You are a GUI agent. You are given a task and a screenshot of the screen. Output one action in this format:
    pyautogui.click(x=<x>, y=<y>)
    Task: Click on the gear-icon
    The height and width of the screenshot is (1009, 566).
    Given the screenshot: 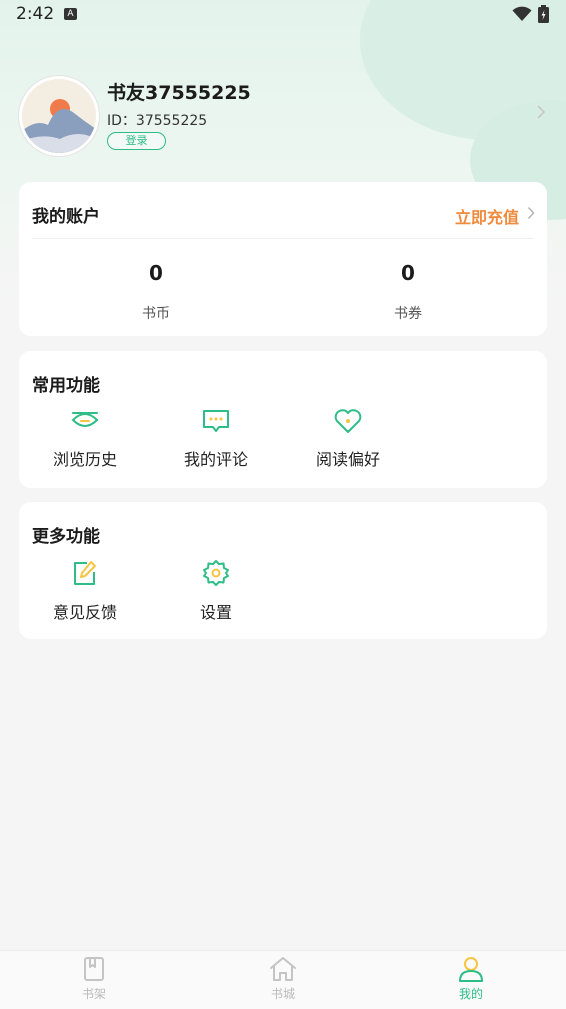 What is the action you would take?
    pyautogui.click(x=216, y=573)
    